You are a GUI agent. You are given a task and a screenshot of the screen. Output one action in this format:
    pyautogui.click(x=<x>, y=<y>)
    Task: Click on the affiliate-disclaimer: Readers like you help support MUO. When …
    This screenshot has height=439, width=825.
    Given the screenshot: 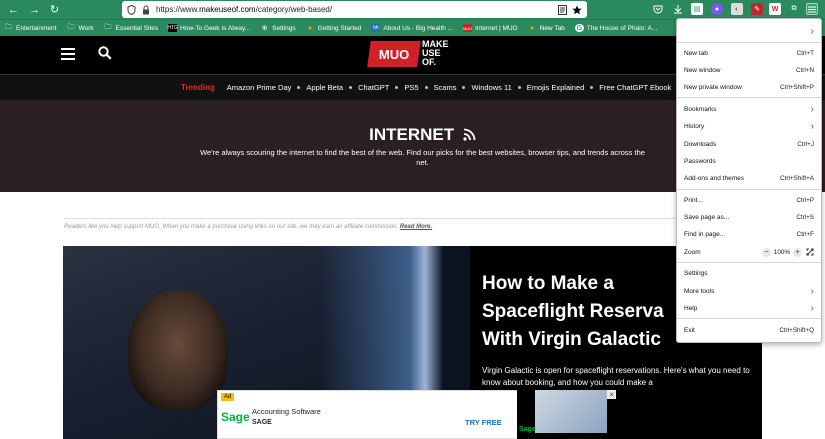 What is the action you would take?
    pyautogui.click(x=364, y=227)
    